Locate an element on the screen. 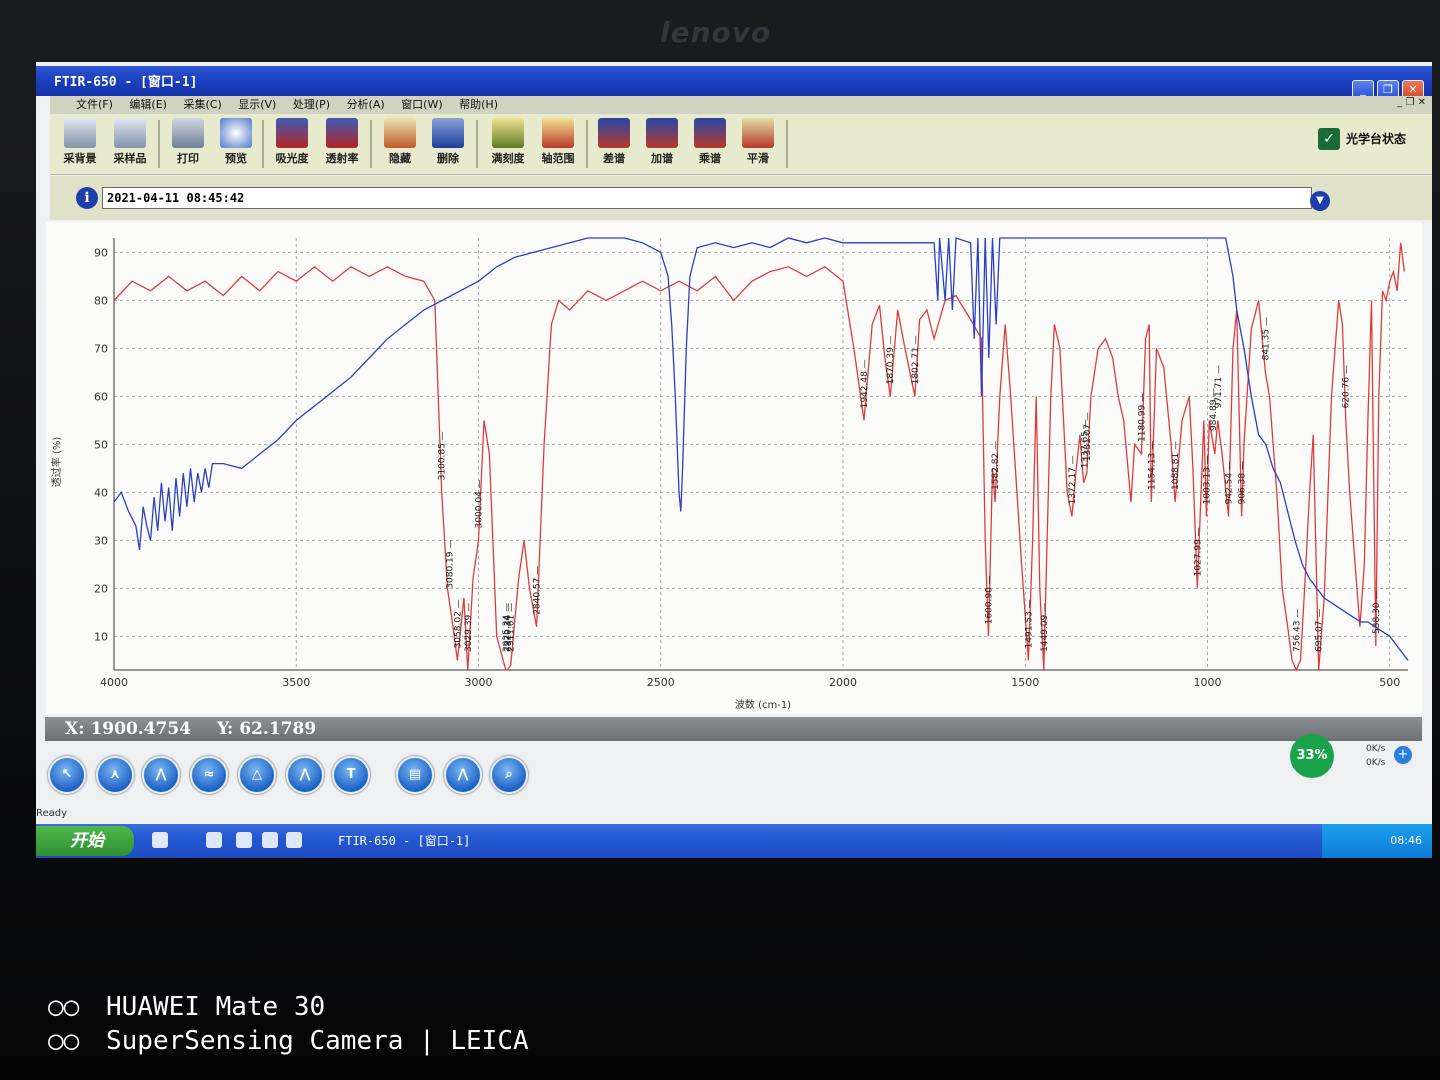 This screenshot has height=1080, width=1440. absorbance-button: 吸光度 is located at coordinates (292, 144).